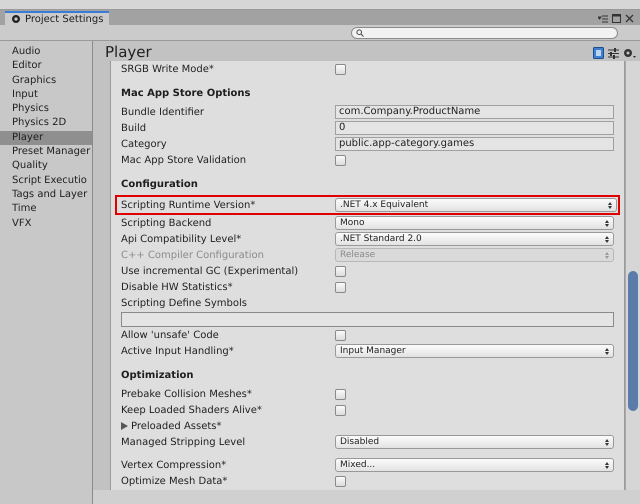  I want to click on field-label: Prebake Collision Meshes*, so click(187, 395).